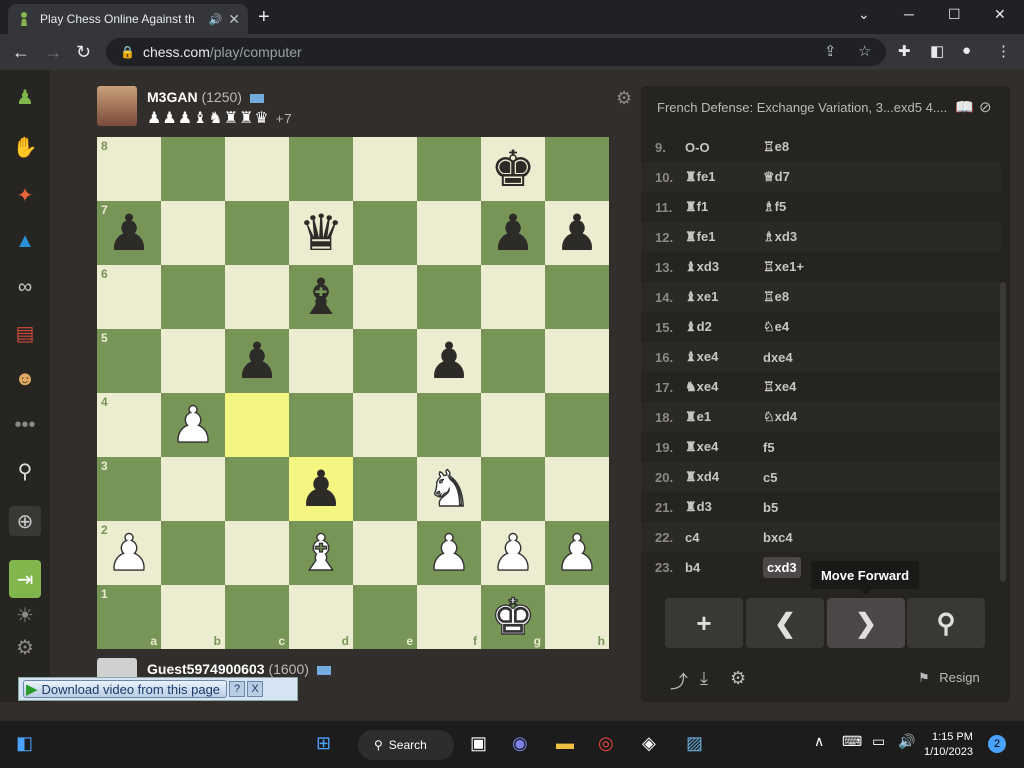 This screenshot has width=1024, height=768. Describe the element at coordinates (937, 51) in the screenshot. I see `side-panel-icon: ◧` at that location.